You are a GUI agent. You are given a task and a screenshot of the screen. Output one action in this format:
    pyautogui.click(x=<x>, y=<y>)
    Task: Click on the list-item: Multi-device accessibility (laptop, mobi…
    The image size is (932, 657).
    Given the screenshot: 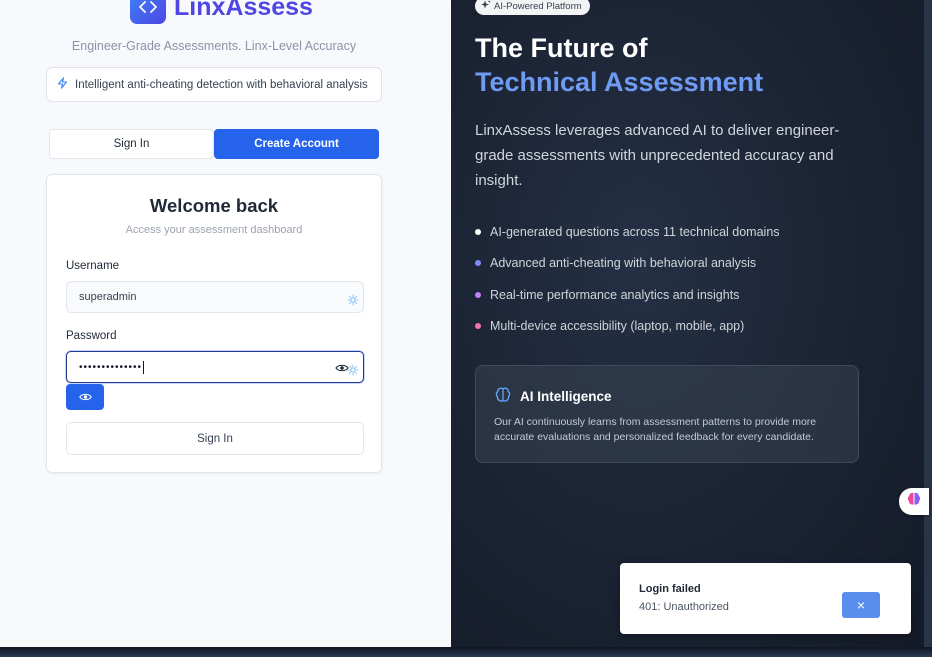 What is the action you would take?
    pyautogui.click(x=627, y=327)
    